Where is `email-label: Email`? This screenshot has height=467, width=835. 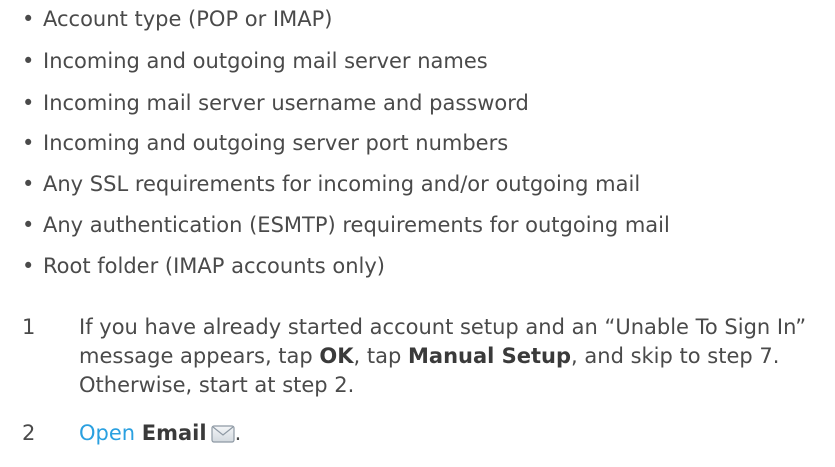
email-label: Email is located at coordinates (174, 433).